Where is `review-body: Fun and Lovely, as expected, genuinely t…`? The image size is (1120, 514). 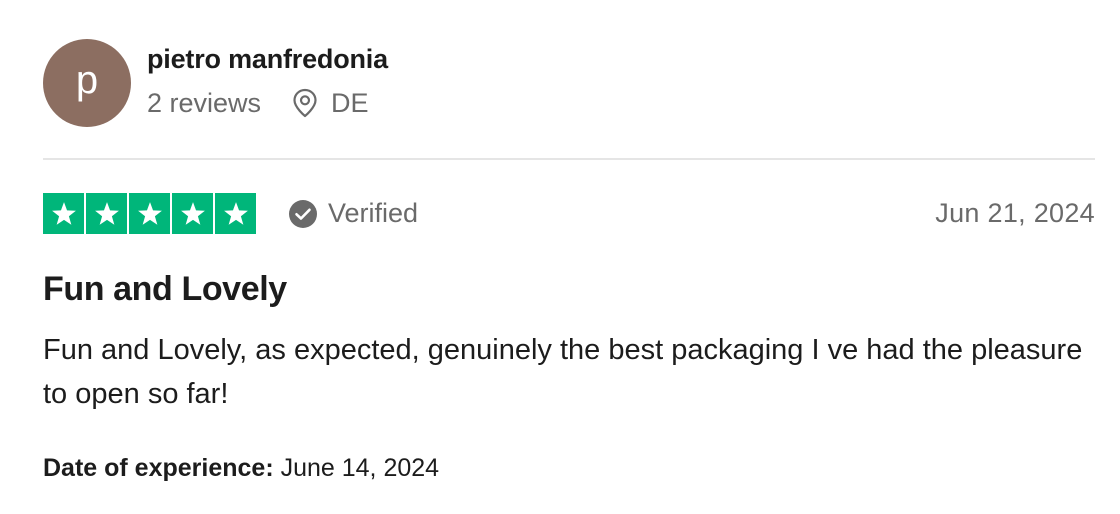 review-body: Fun and Lovely, as expected, genuinely t… is located at coordinates (563, 372).